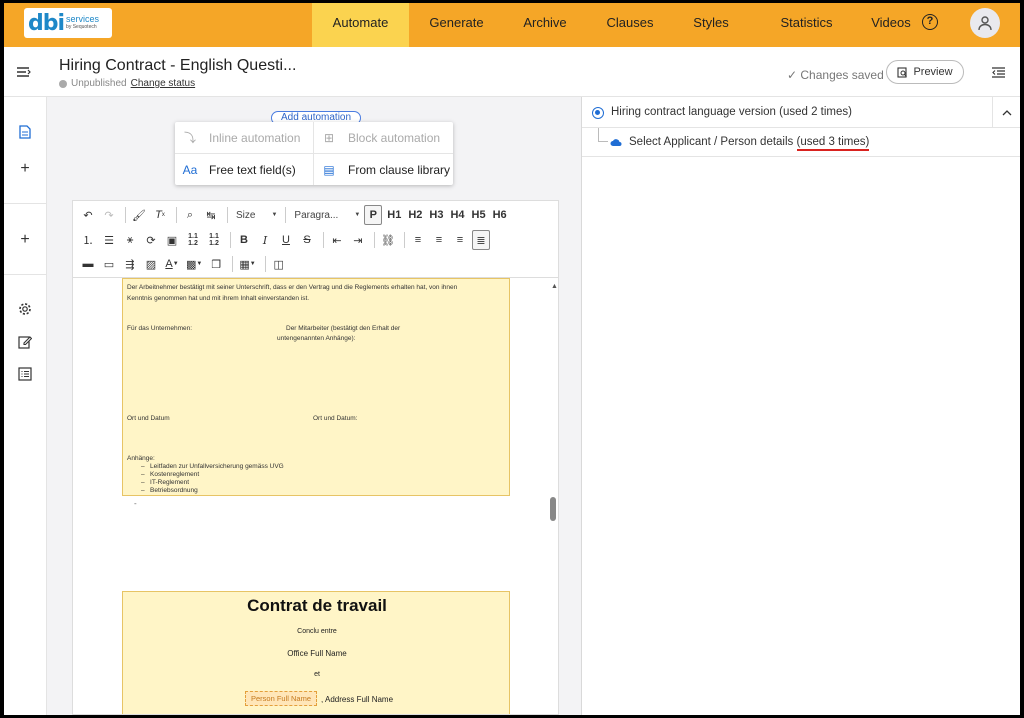 The width and height of the screenshot is (1024, 718). I want to click on free-text-icon: Aa, so click(190, 169).